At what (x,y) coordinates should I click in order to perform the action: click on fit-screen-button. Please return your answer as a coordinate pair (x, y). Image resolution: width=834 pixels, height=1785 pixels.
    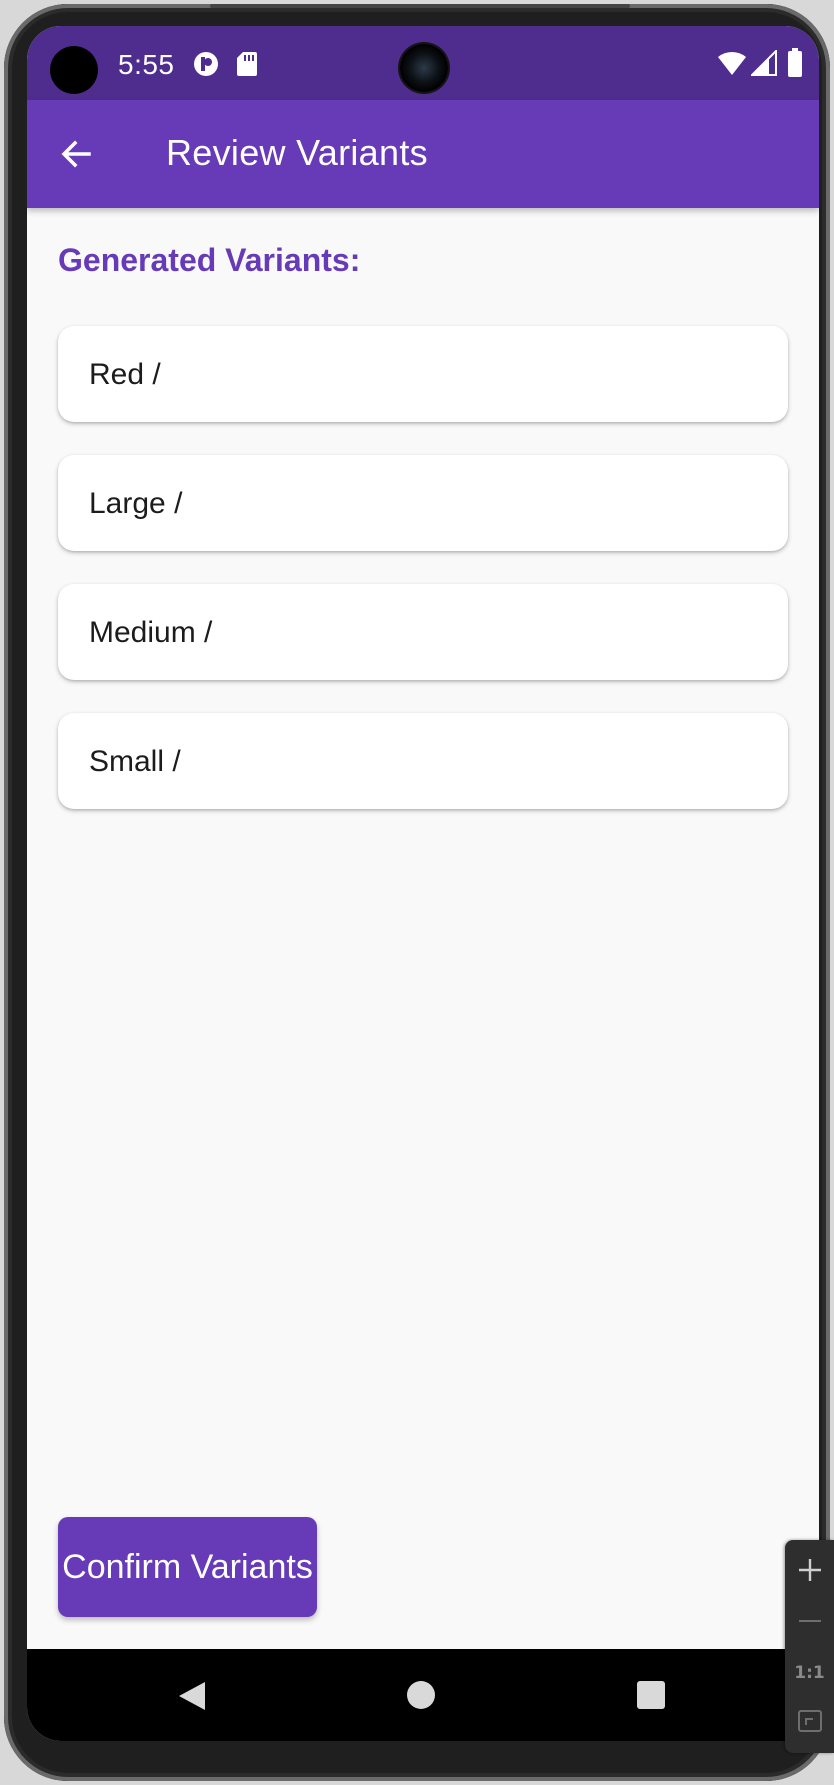
    Looking at the image, I should click on (809, 1723).